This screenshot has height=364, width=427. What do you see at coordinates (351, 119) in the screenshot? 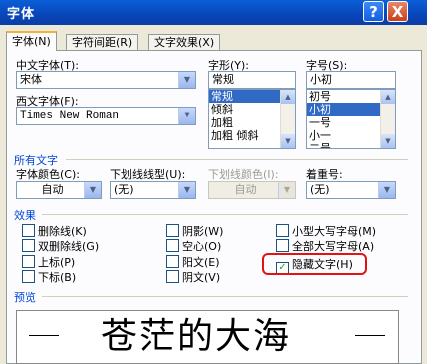
I see `font-size-list: 初号 小初 一号 小一 二号 ▲ ▼` at bounding box center [351, 119].